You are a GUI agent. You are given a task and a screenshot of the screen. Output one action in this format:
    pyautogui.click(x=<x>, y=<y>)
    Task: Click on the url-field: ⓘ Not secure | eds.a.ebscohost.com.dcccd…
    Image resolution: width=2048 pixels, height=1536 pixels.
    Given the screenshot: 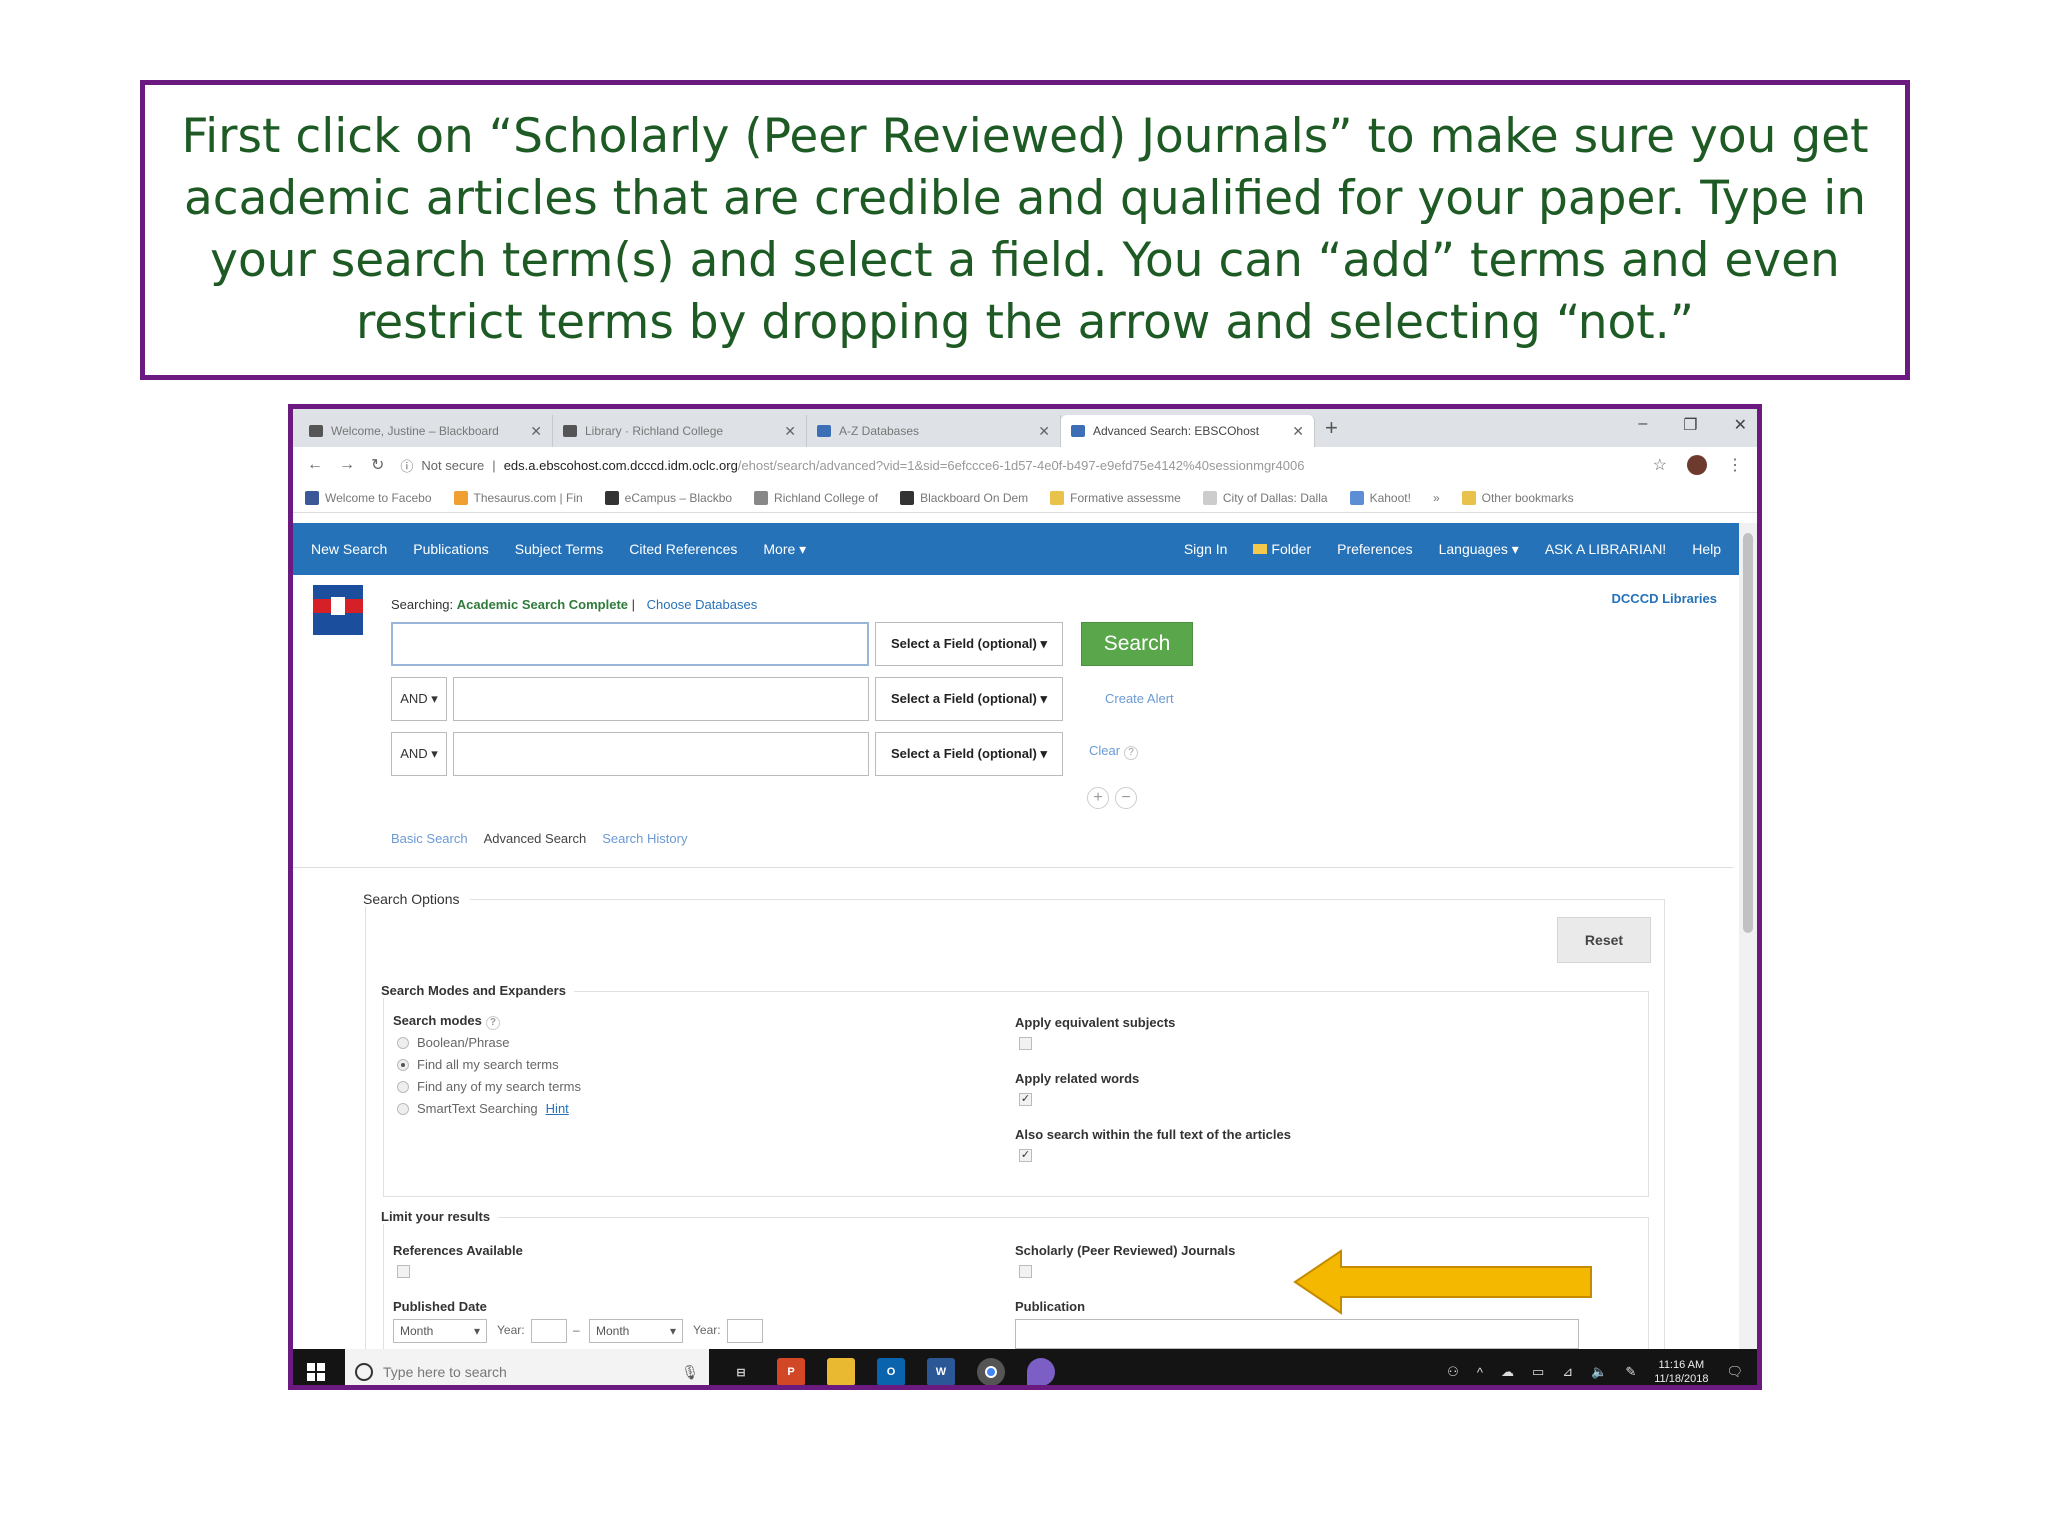 What is the action you would take?
    pyautogui.click(x=1020, y=465)
    